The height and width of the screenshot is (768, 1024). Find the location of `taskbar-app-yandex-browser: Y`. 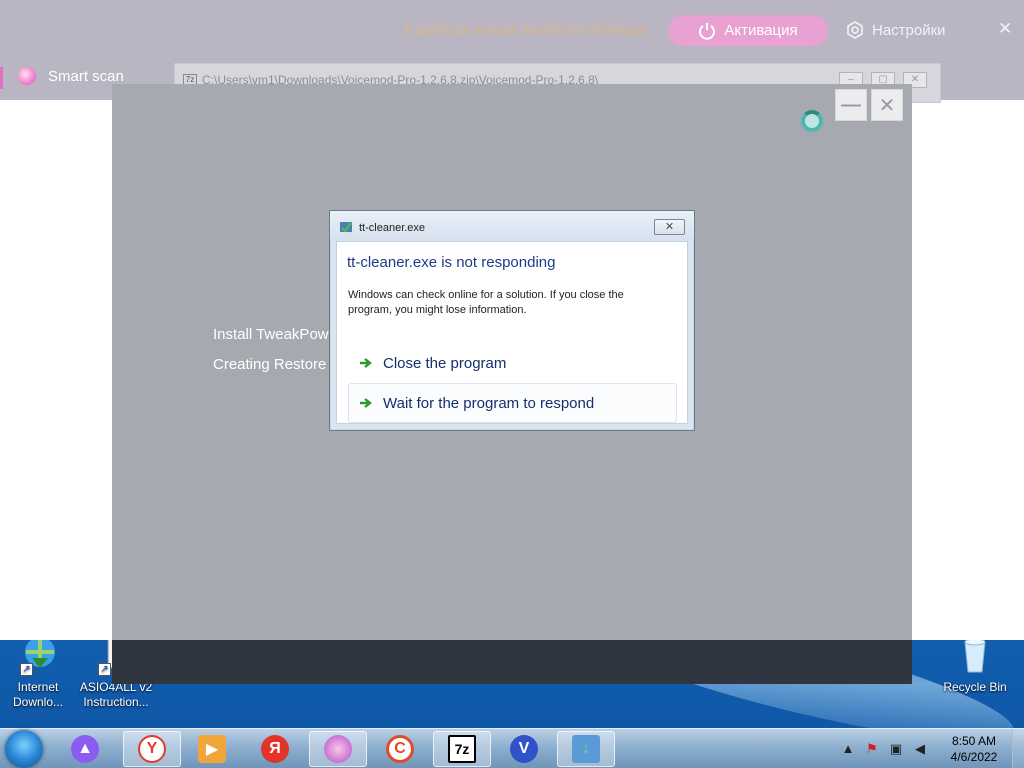

taskbar-app-yandex-browser: Y is located at coordinates (152, 749).